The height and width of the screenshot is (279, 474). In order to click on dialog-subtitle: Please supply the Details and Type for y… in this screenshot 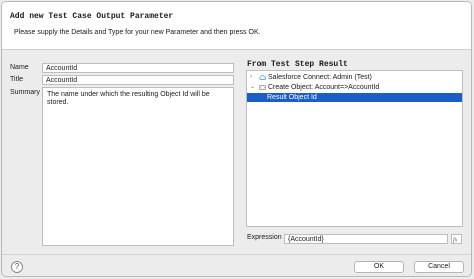, I will do `click(137, 32)`.